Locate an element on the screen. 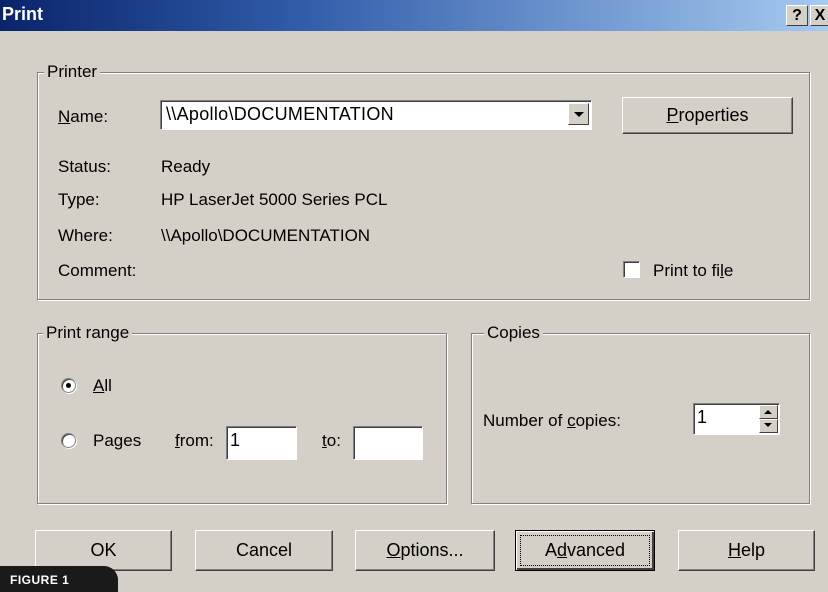 The width and height of the screenshot is (828, 592). print-range-group-label: Print range is located at coordinates (88, 333).